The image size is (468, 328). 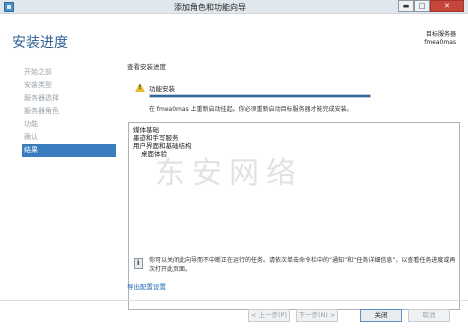 What do you see at coordinates (269, 315) in the screenshot?
I see `previous-button: < 上一步(P)` at bounding box center [269, 315].